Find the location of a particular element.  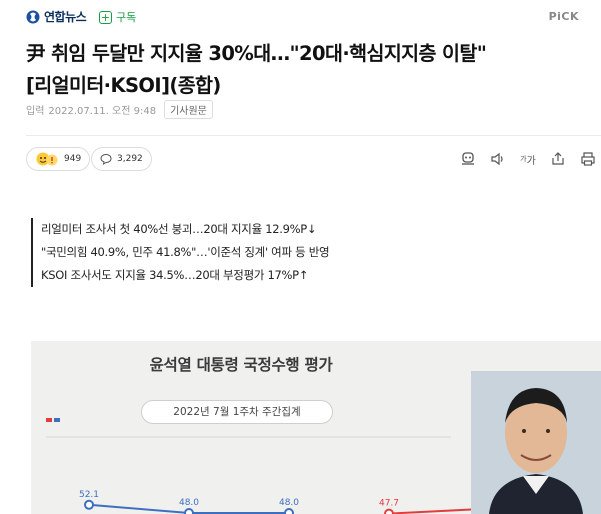

print-icon is located at coordinates (588, 159).